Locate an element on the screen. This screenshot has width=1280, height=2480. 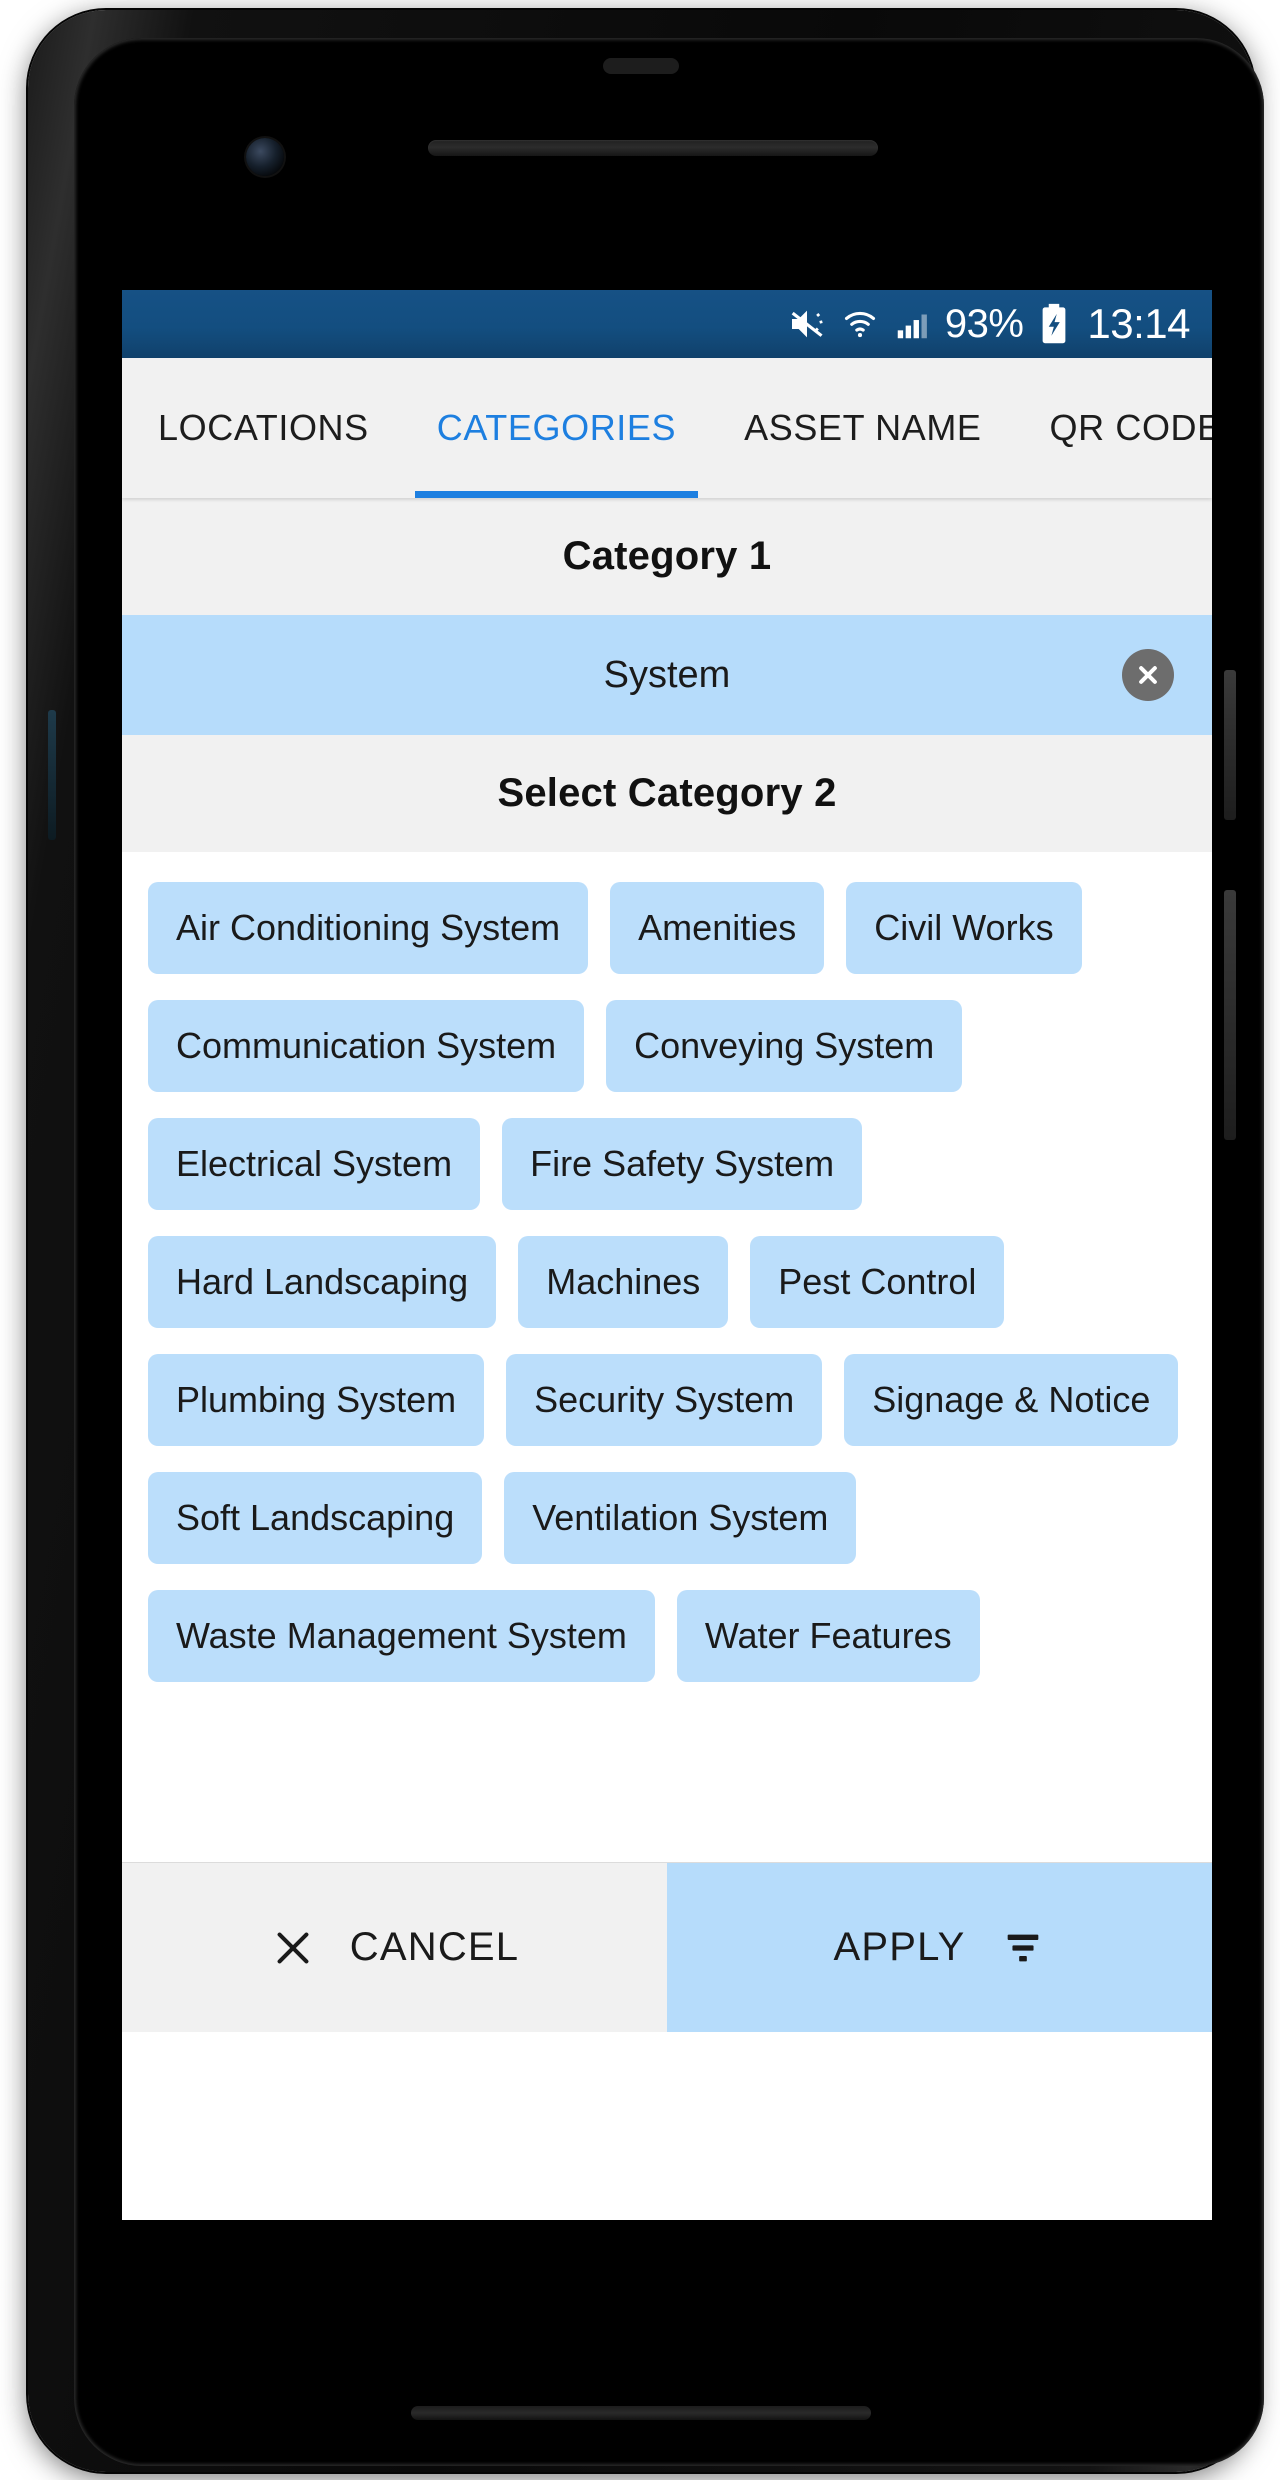
category-option-chip: Soft Landscaping is located at coordinates (315, 1518).